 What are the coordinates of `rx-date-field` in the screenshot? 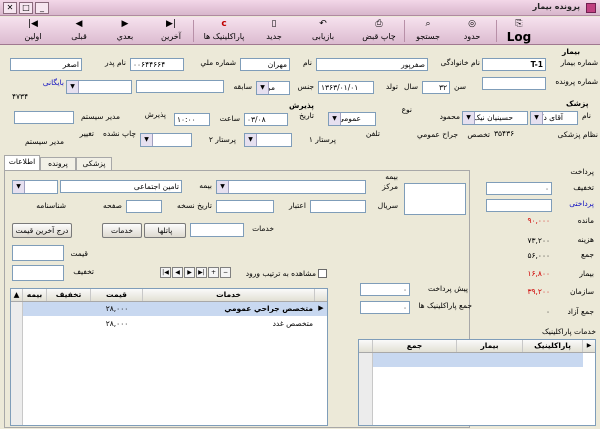 It's located at (144, 206).